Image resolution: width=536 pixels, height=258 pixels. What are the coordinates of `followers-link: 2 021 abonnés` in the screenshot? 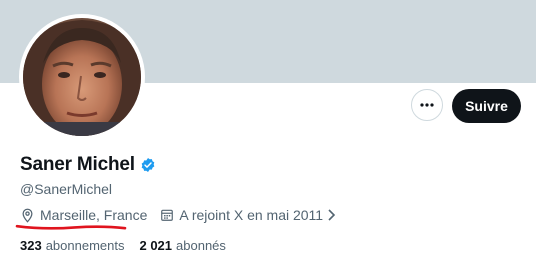 It's located at (182, 245).